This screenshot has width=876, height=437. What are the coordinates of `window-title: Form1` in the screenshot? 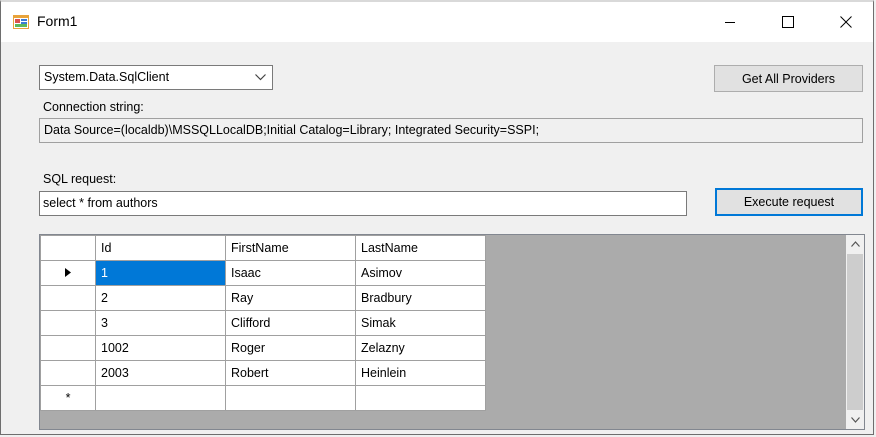 It's located at (57, 21).